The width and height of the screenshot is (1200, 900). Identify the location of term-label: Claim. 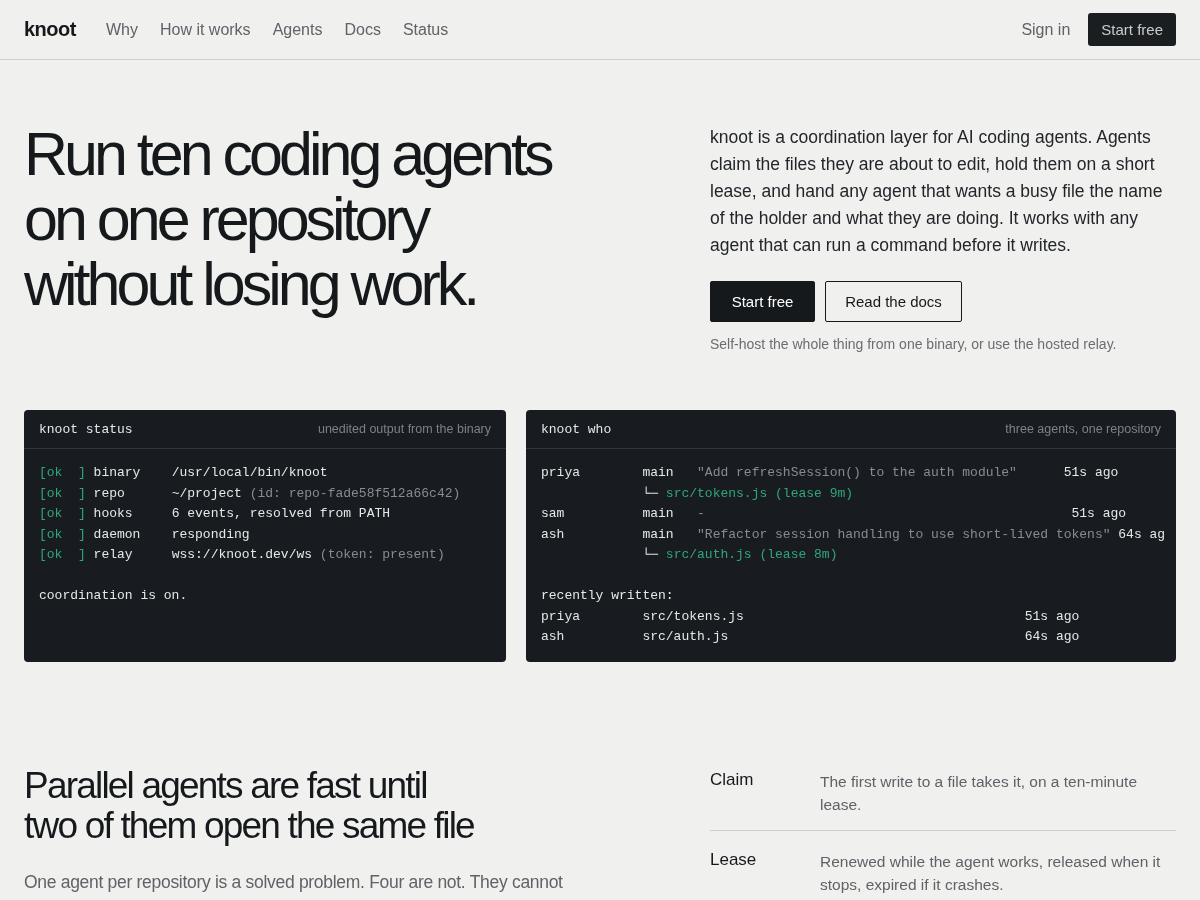
(732, 780).